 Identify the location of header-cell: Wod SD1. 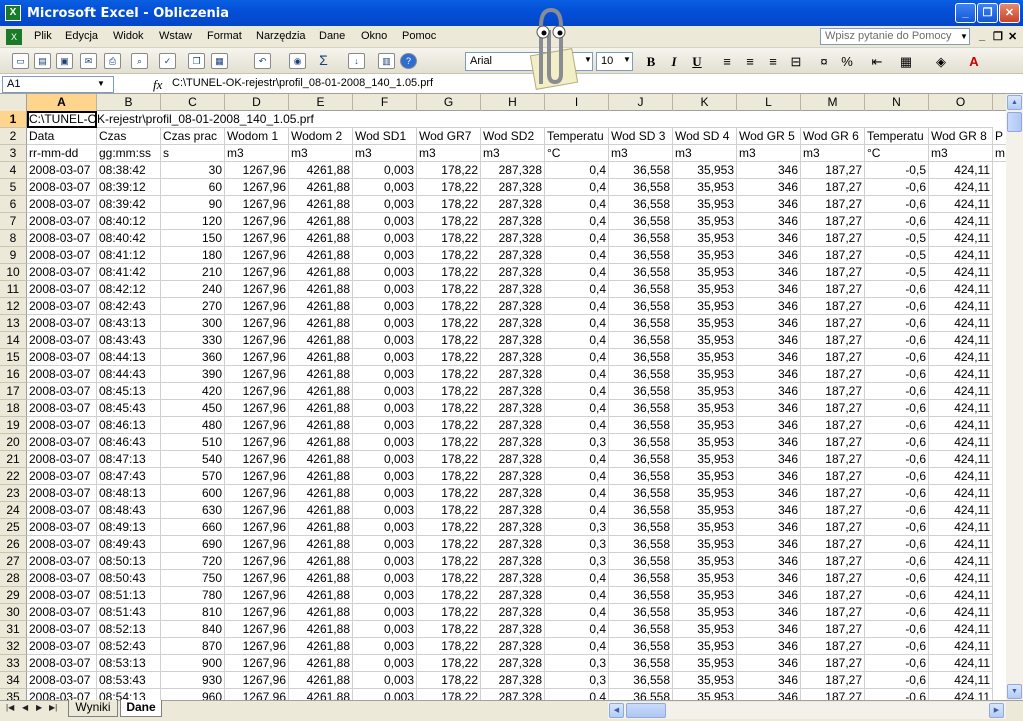
(385, 136).